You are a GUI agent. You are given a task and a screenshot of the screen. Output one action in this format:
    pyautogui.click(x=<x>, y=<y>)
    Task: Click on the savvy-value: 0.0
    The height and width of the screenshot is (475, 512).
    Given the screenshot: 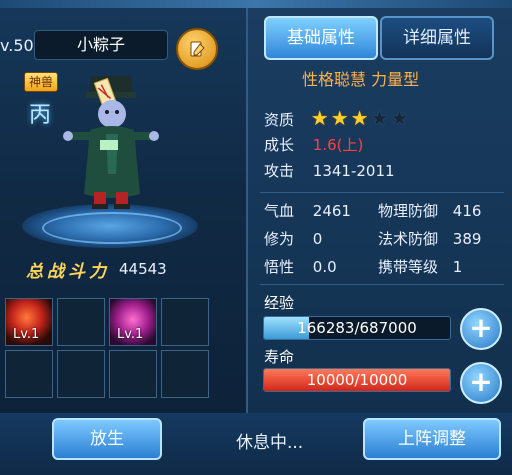 What is the action you would take?
    pyautogui.click(x=324, y=267)
    